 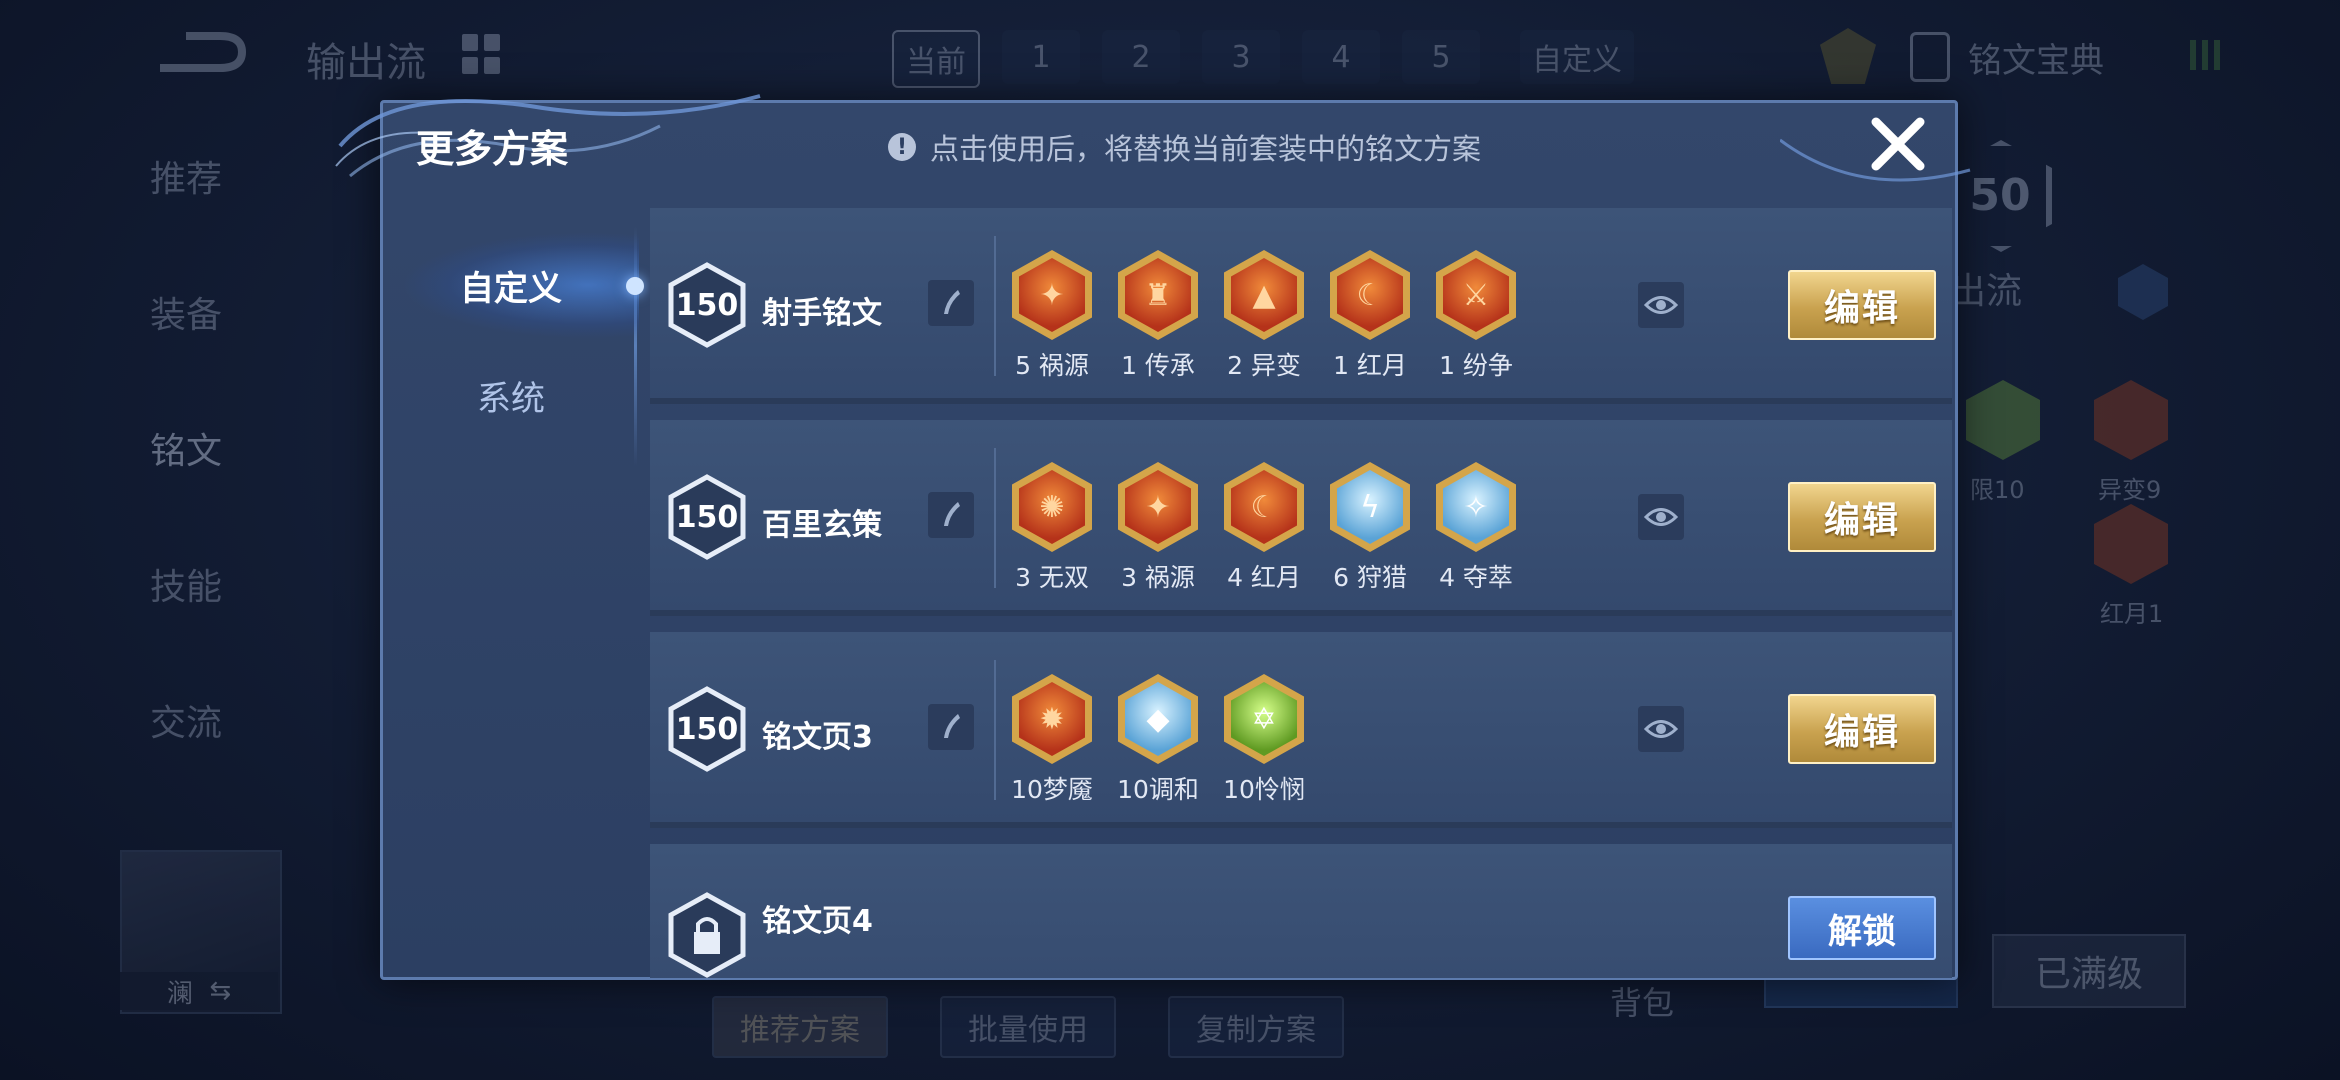 What do you see at coordinates (1476, 365) in the screenshot?
I see `rune-label: 1 纷争` at bounding box center [1476, 365].